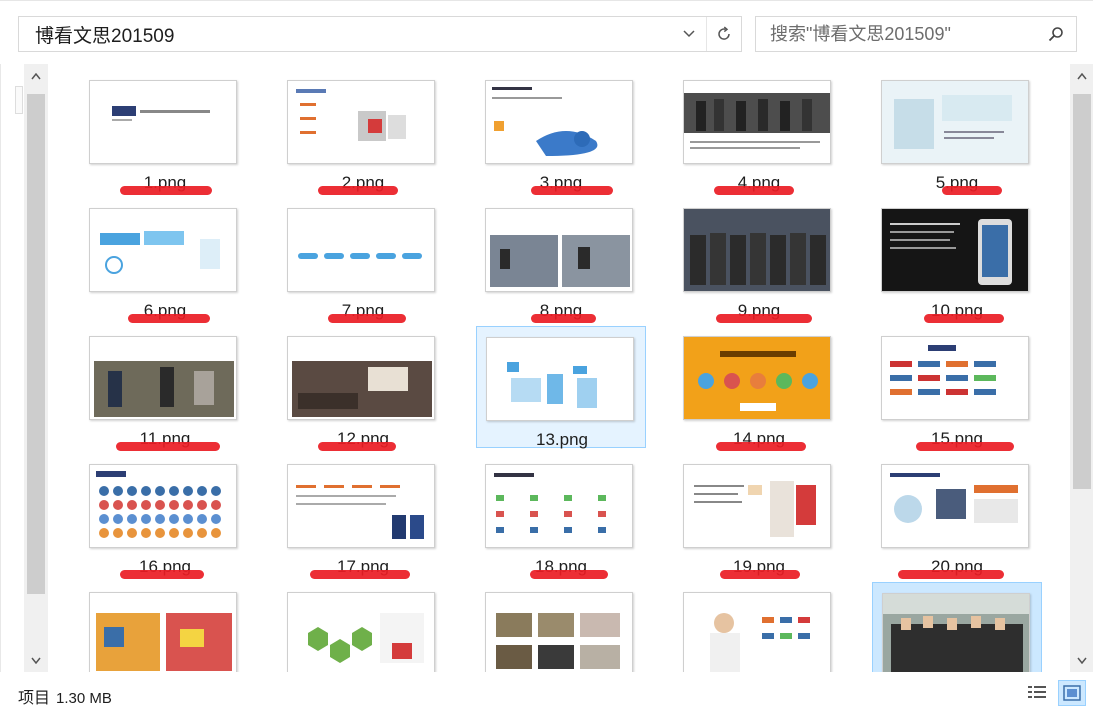  I want to click on file-tile: 10.png, so click(957, 260).